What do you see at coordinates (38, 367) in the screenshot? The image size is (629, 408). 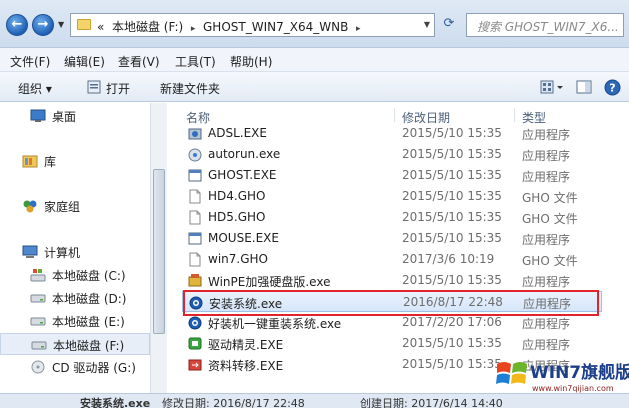 I see `cd-drive-icon` at bounding box center [38, 367].